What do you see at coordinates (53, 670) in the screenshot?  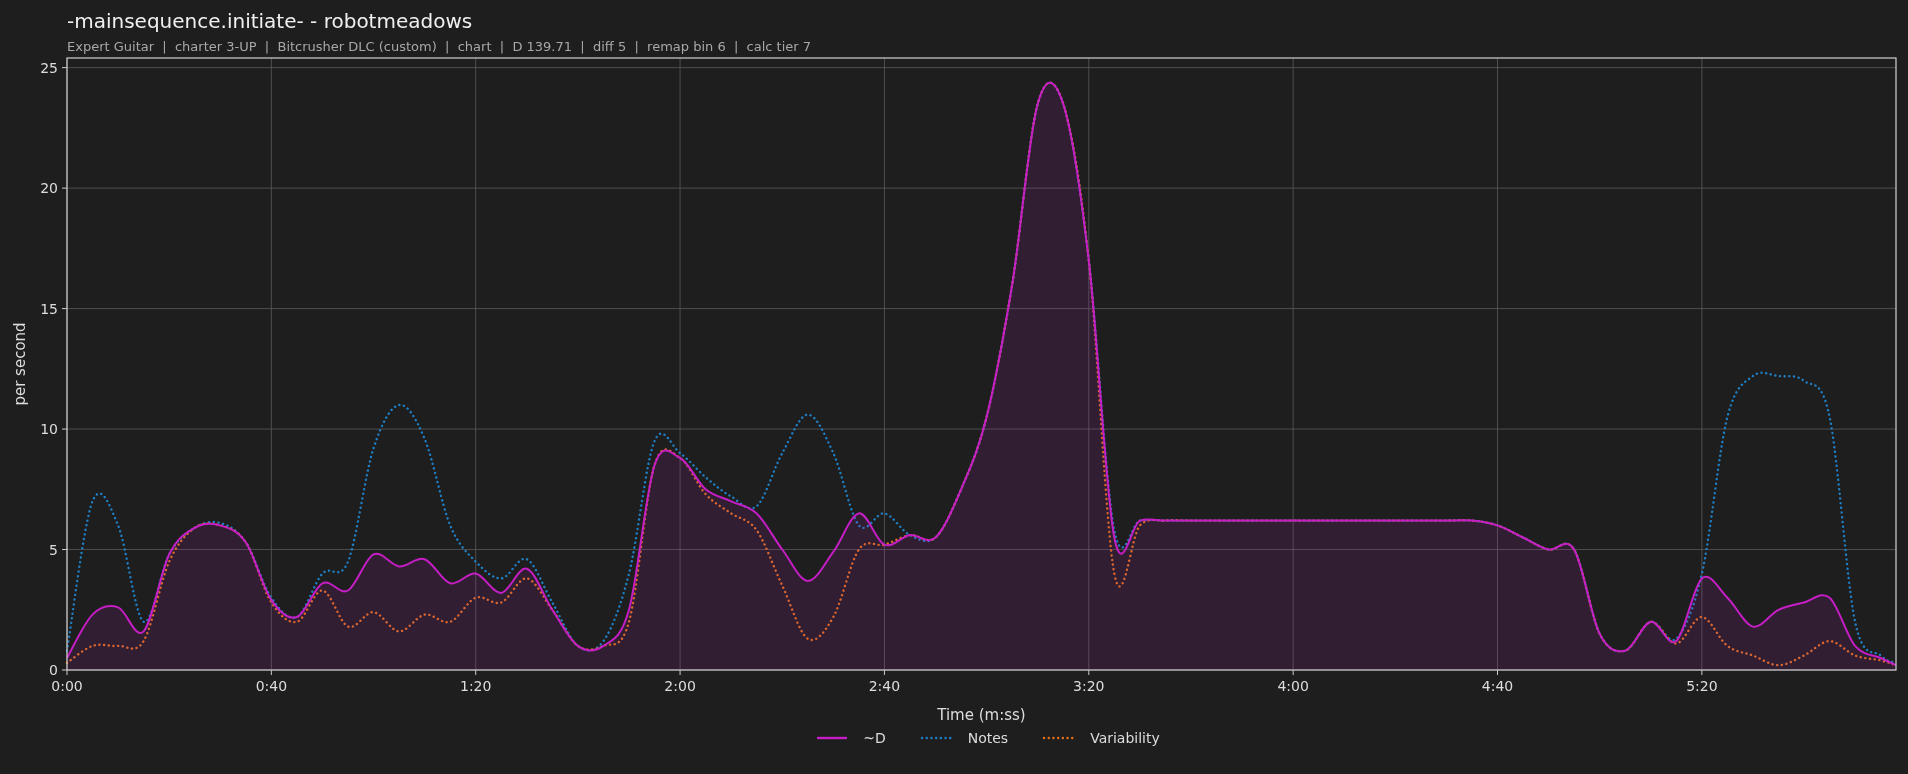 I see `axis-tick-label: 0` at bounding box center [53, 670].